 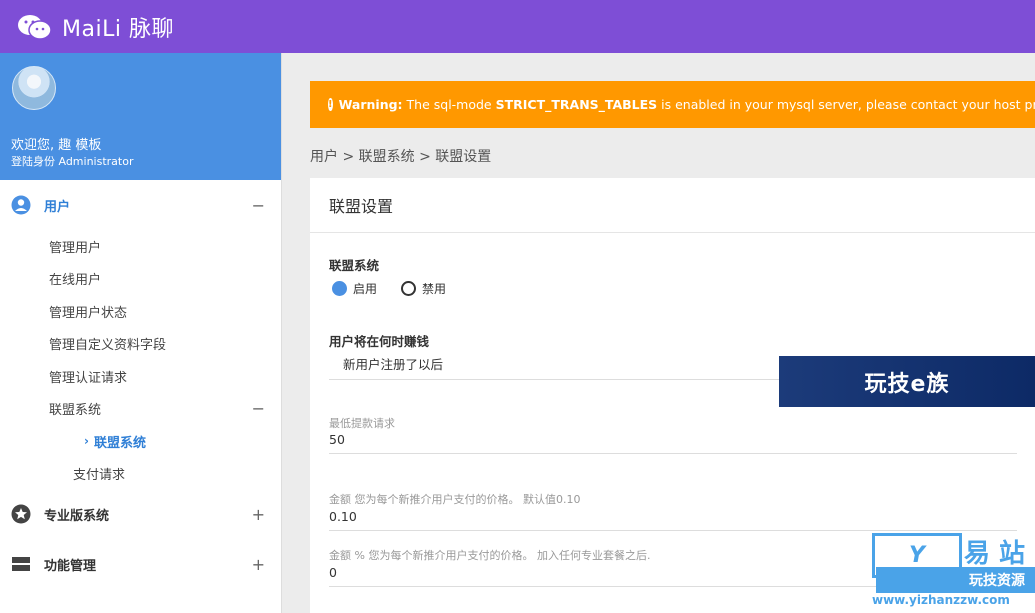 I want to click on warning-text-1: The sql-mode, so click(x=449, y=104).